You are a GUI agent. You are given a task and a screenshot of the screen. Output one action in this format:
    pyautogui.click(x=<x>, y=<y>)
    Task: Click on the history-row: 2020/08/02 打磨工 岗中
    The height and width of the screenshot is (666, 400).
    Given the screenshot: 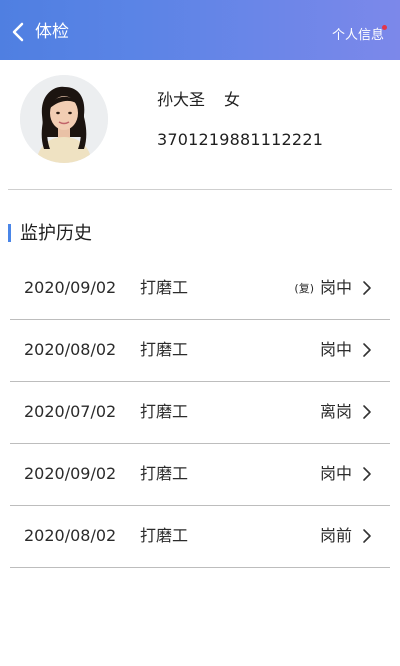 What is the action you would take?
    pyautogui.click(x=200, y=351)
    